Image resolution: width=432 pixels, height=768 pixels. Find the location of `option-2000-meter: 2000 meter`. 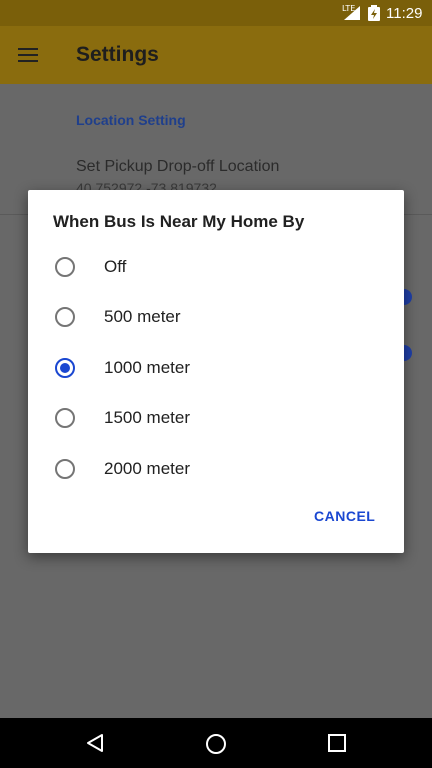

option-2000-meter: 2000 meter is located at coordinates (216, 469).